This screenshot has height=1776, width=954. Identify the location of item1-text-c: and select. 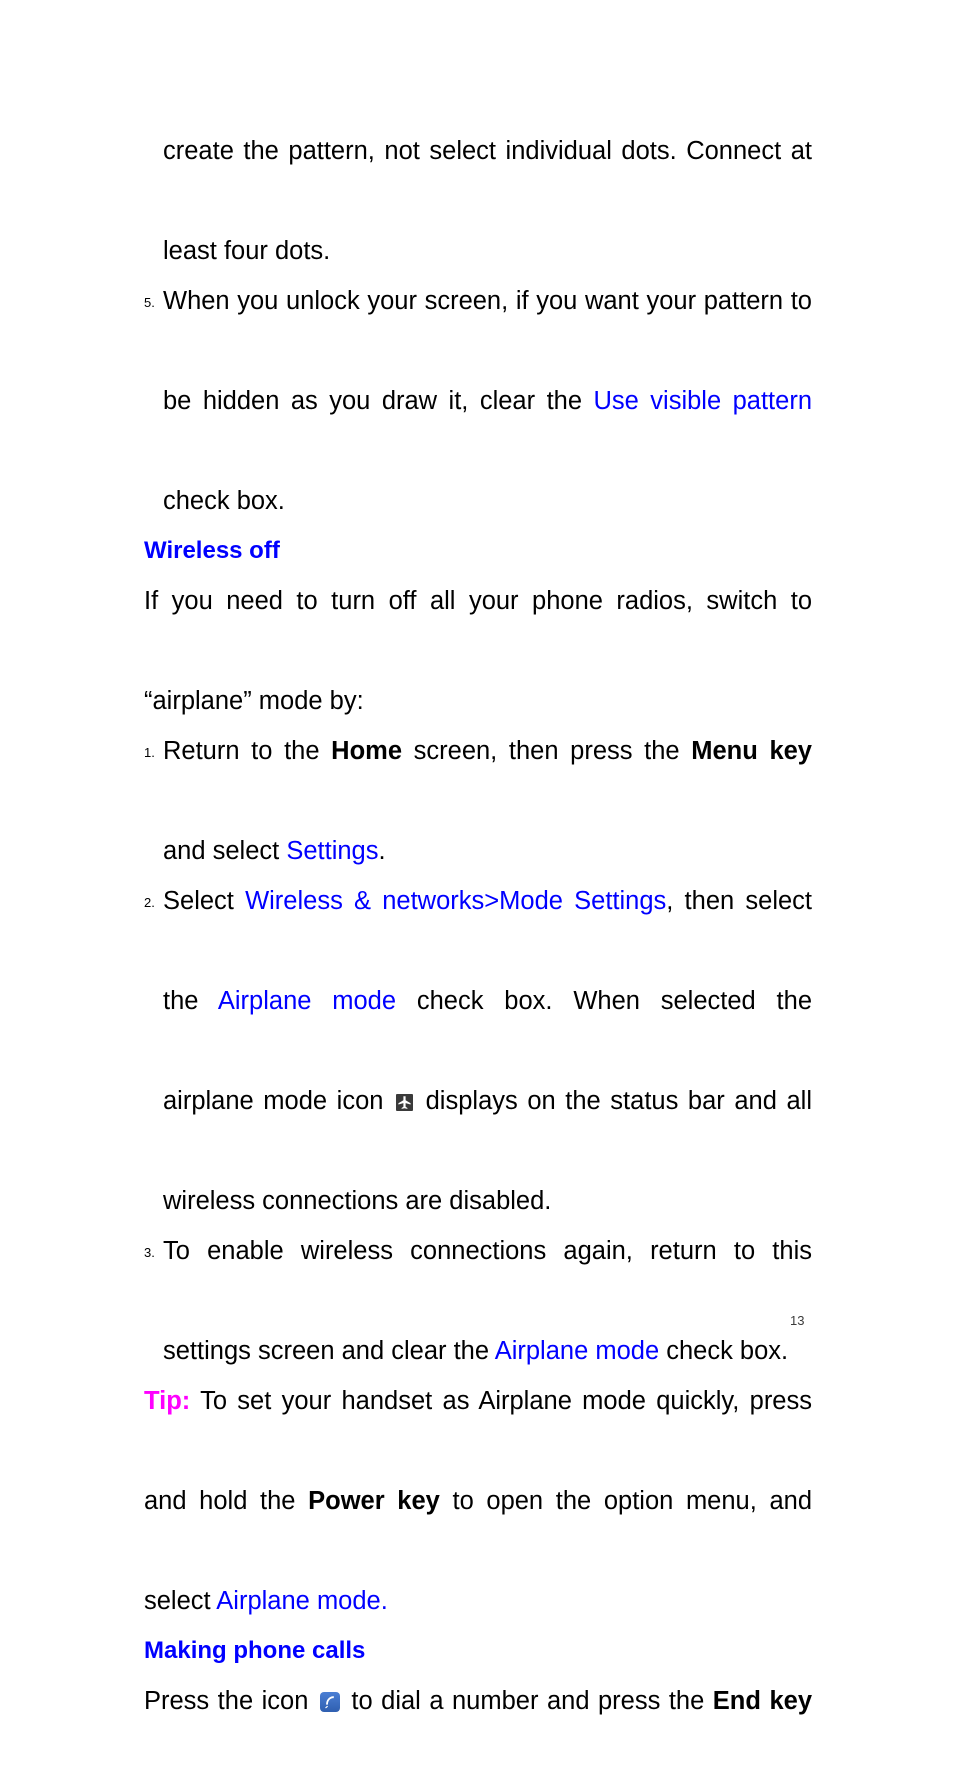
(225, 851).